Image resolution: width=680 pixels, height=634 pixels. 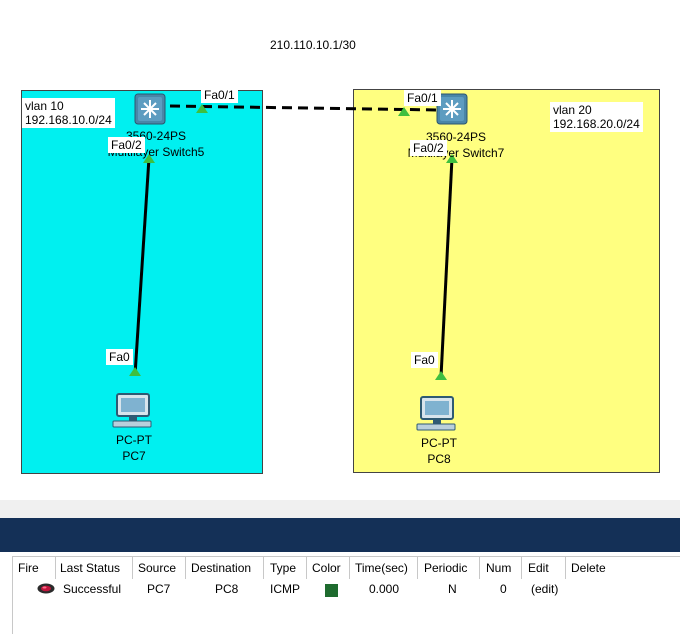 I want to click on header-source: Source, so click(x=157, y=568).